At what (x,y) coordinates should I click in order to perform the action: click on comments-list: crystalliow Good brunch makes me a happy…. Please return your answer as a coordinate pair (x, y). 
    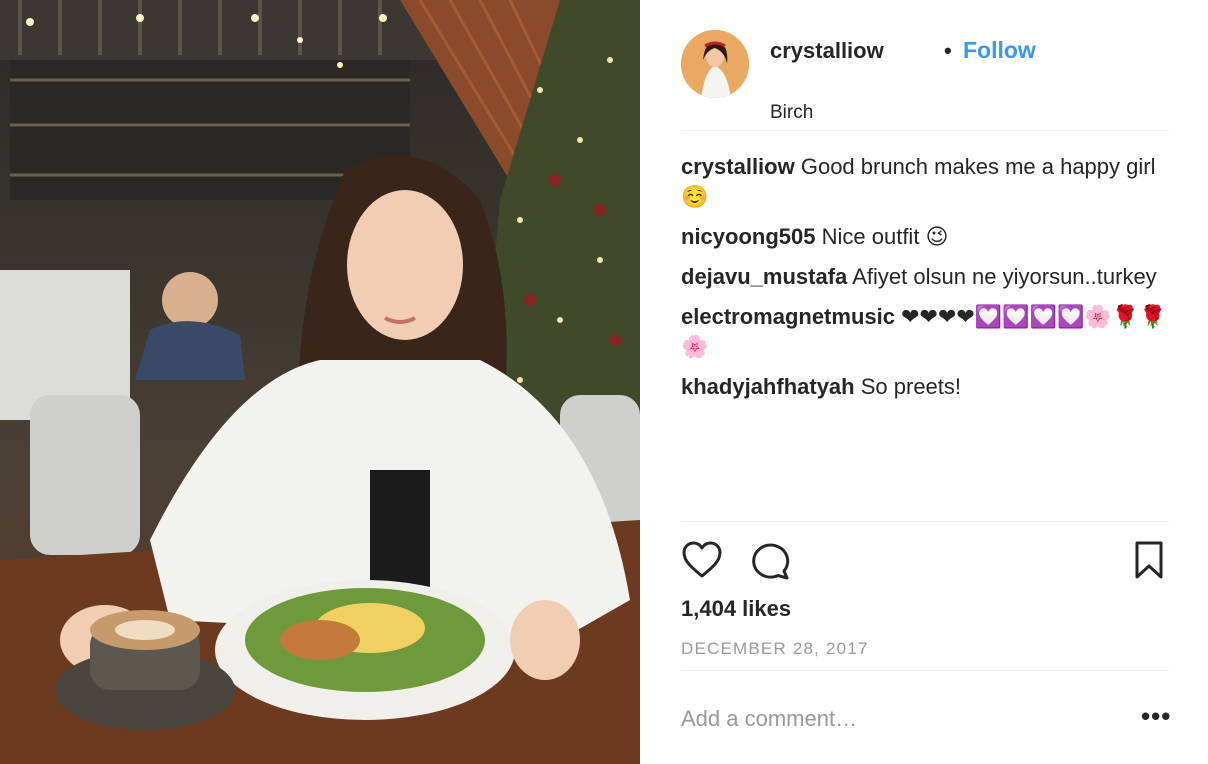
    Looking at the image, I should click on (925, 282).